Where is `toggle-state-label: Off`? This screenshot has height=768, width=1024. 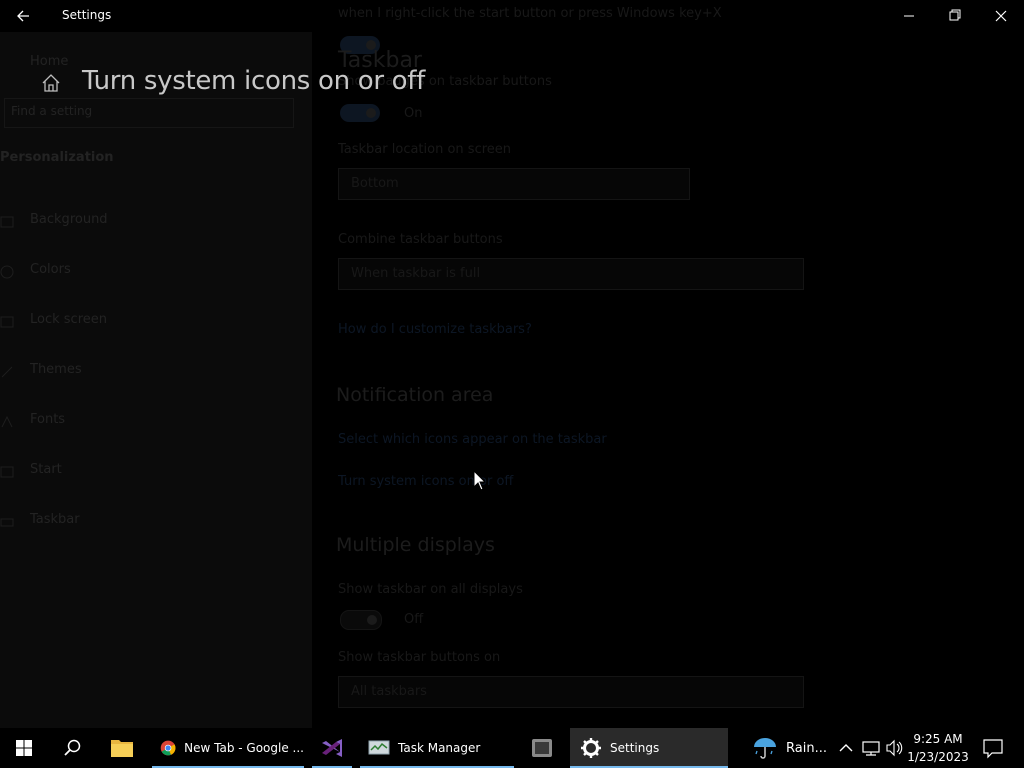 toggle-state-label: Off is located at coordinates (414, 619).